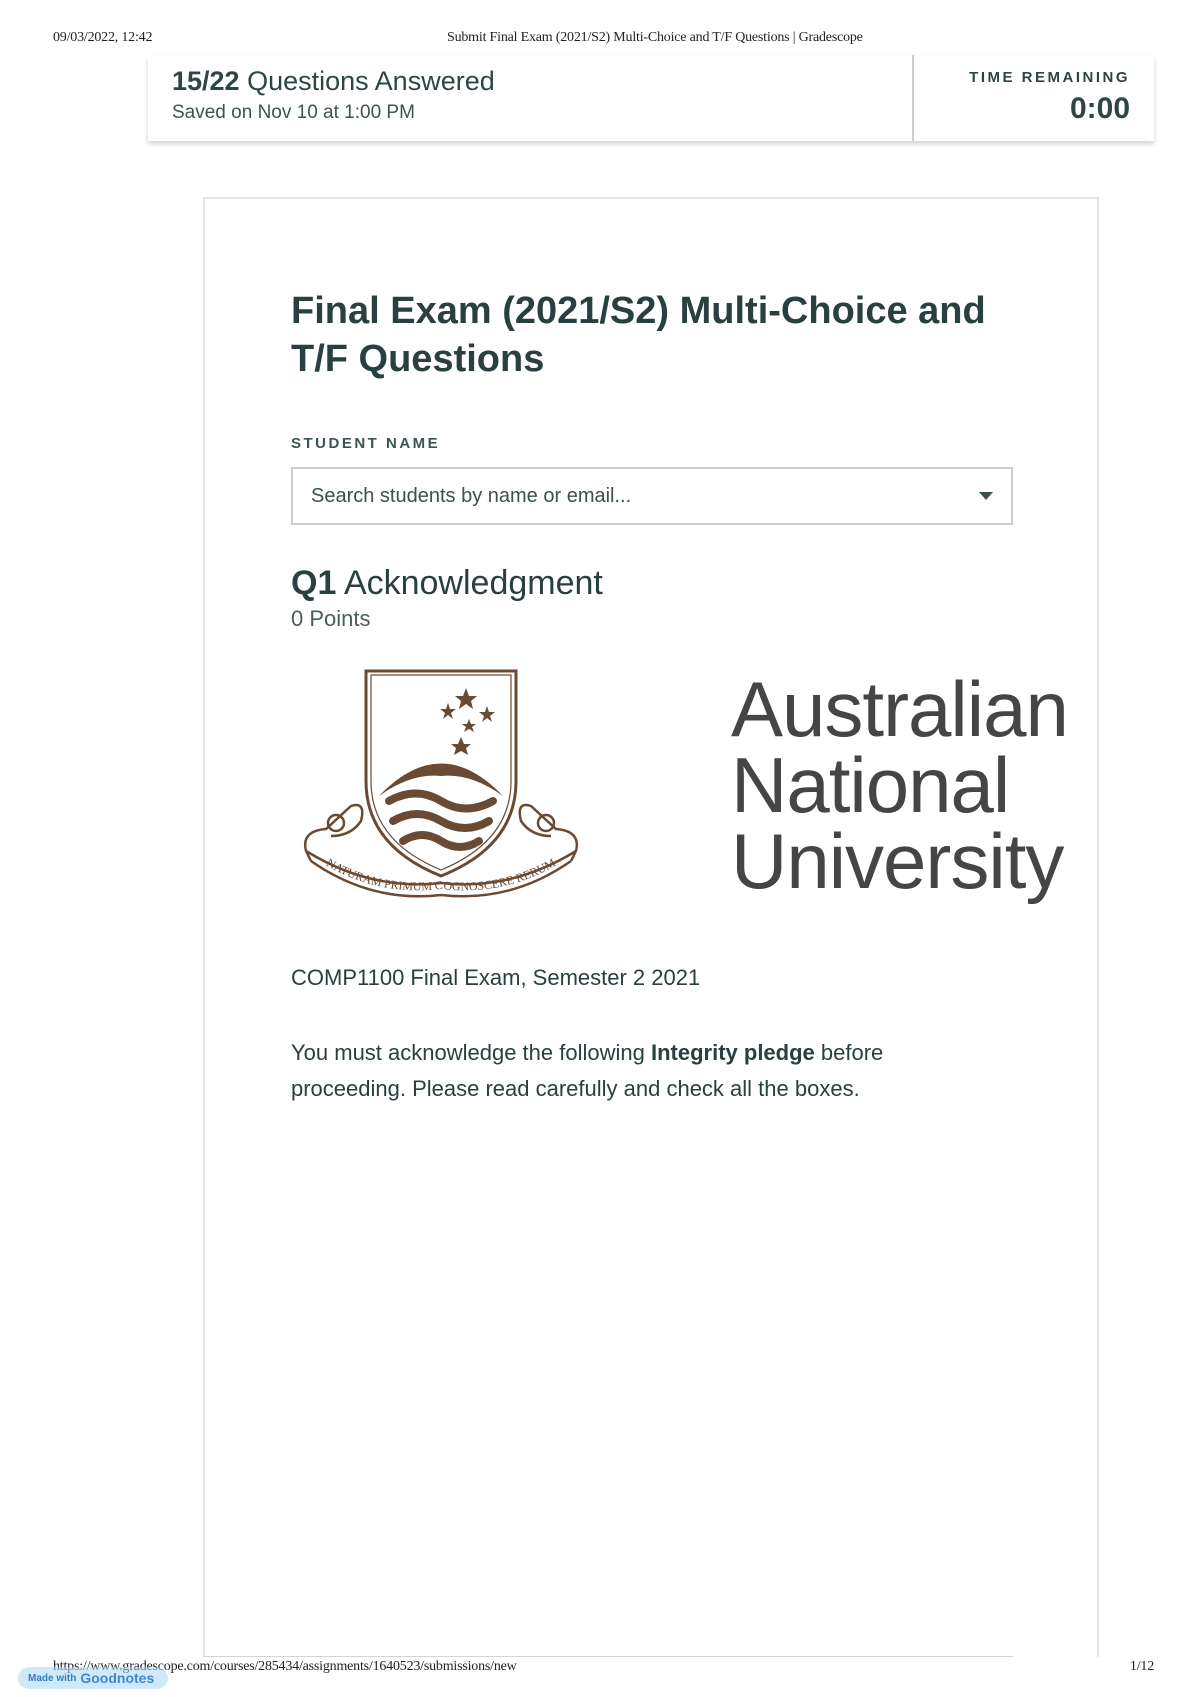 The image size is (1200, 1697). Describe the element at coordinates (986, 496) in the screenshot. I see `chevron-down-icon` at that location.